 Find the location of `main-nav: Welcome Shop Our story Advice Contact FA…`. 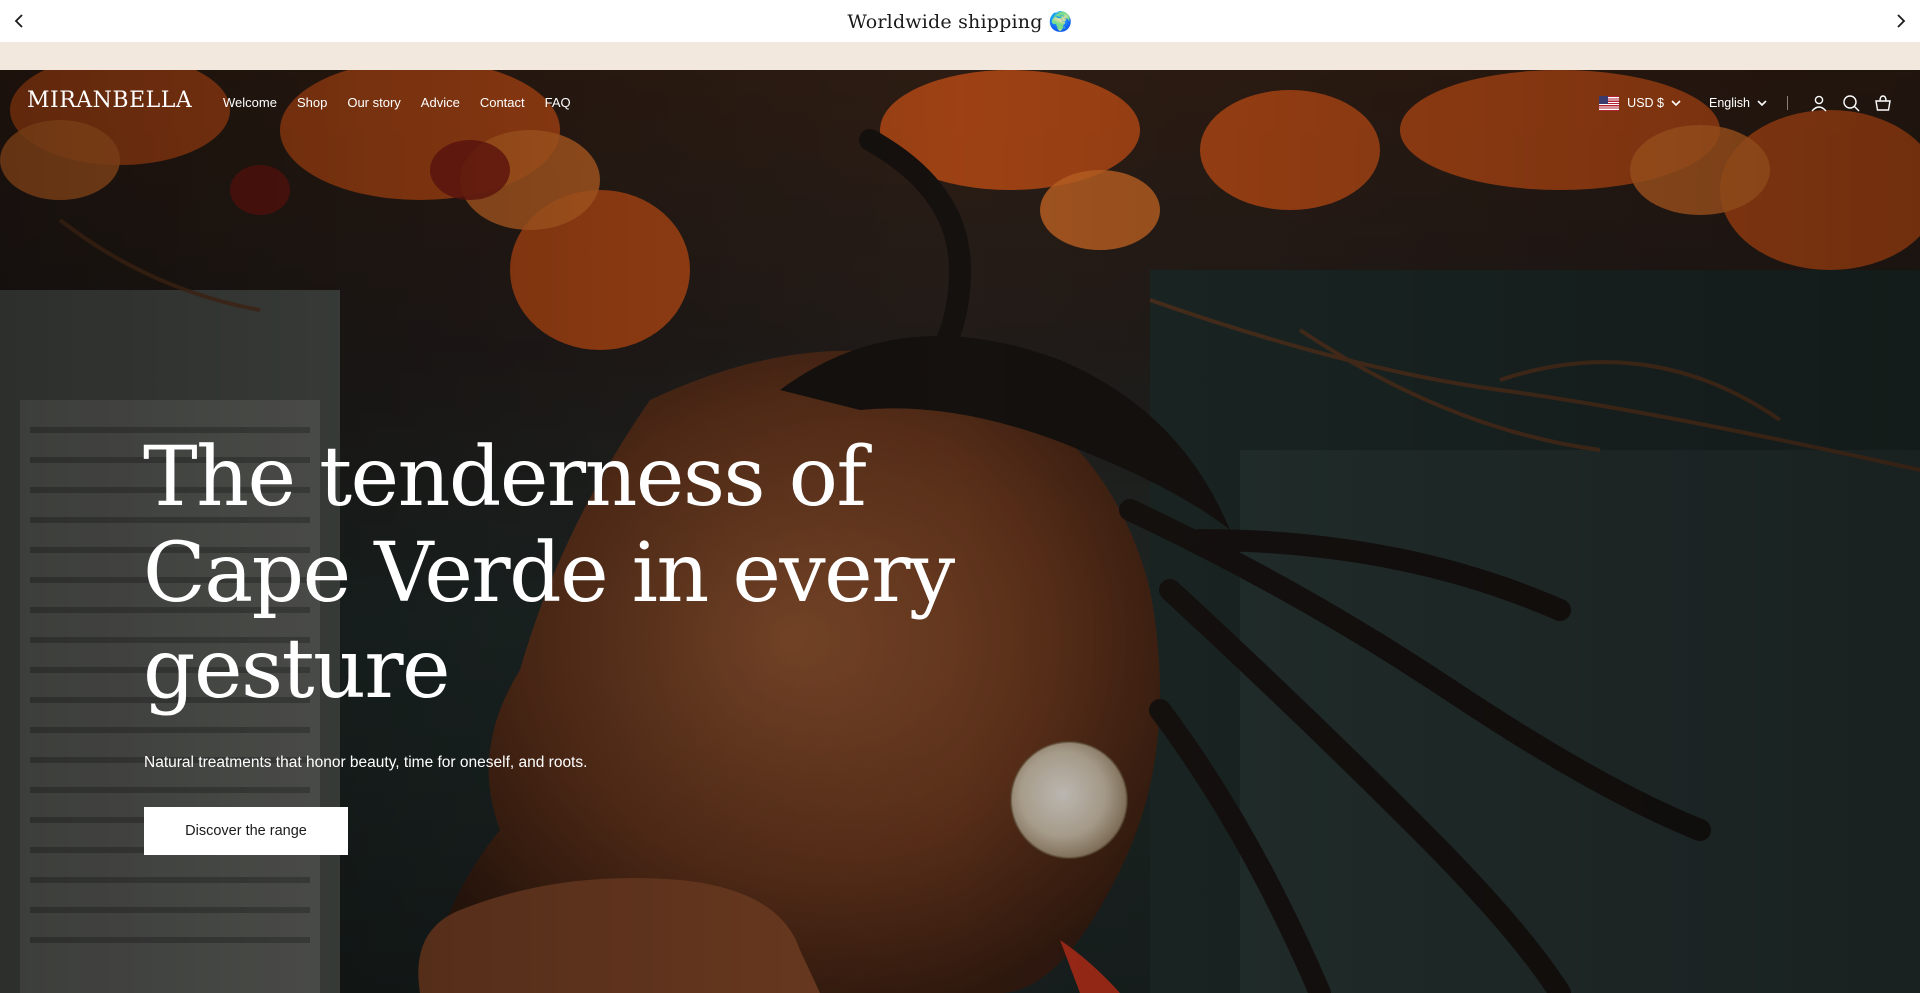

main-nav: Welcome Shop Our story Advice Contact FA… is located at coordinates (407, 102).